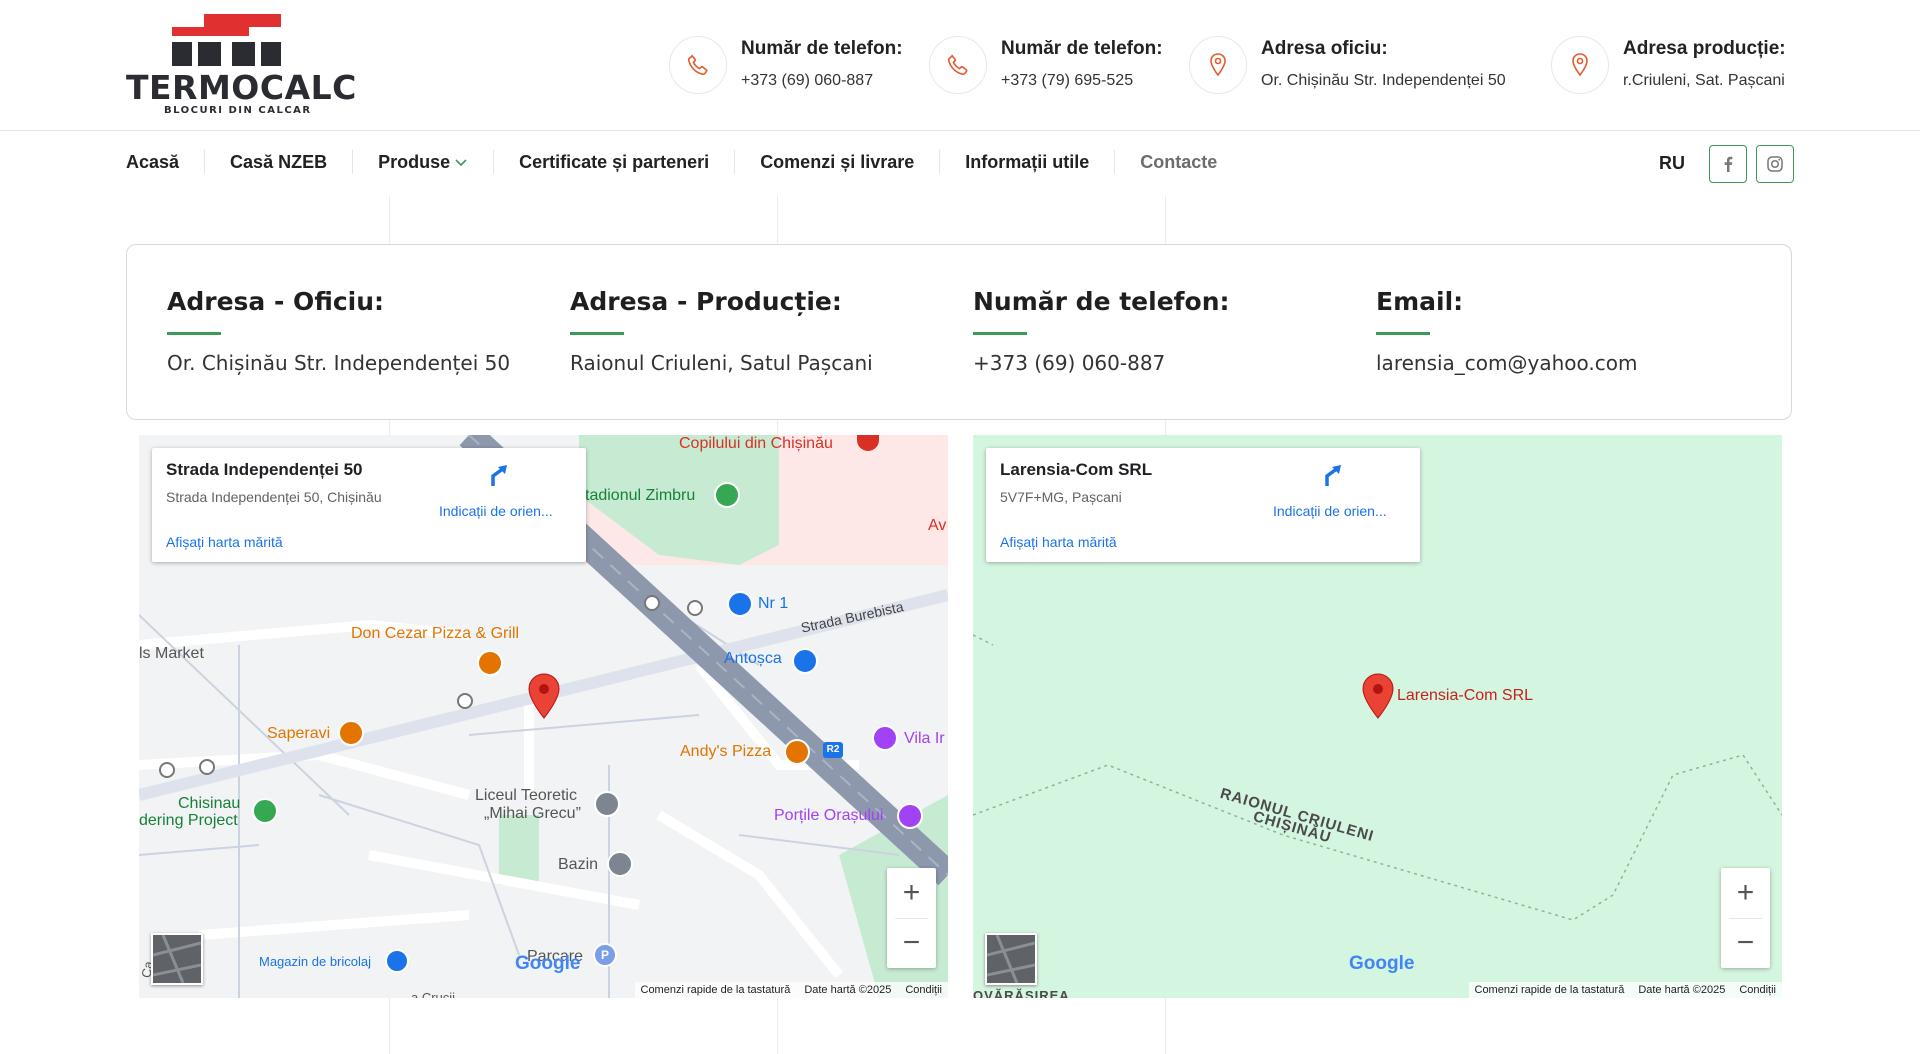 Image resolution: width=1920 pixels, height=1054 pixels. What do you see at coordinates (1076, 469) in the screenshot?
I see `place-title: Larensia-Com SRL` at bounding box center [1076, 469].